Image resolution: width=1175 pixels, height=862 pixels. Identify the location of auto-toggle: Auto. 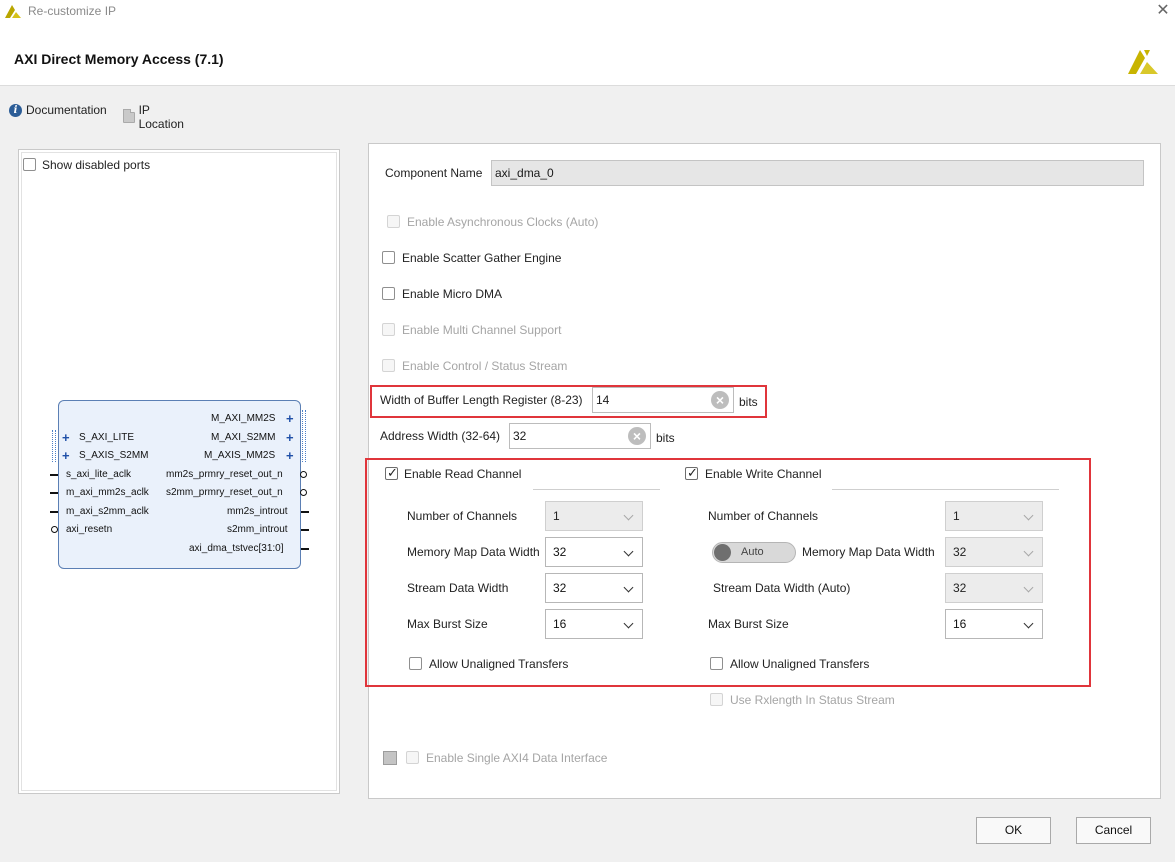
(754, 552).